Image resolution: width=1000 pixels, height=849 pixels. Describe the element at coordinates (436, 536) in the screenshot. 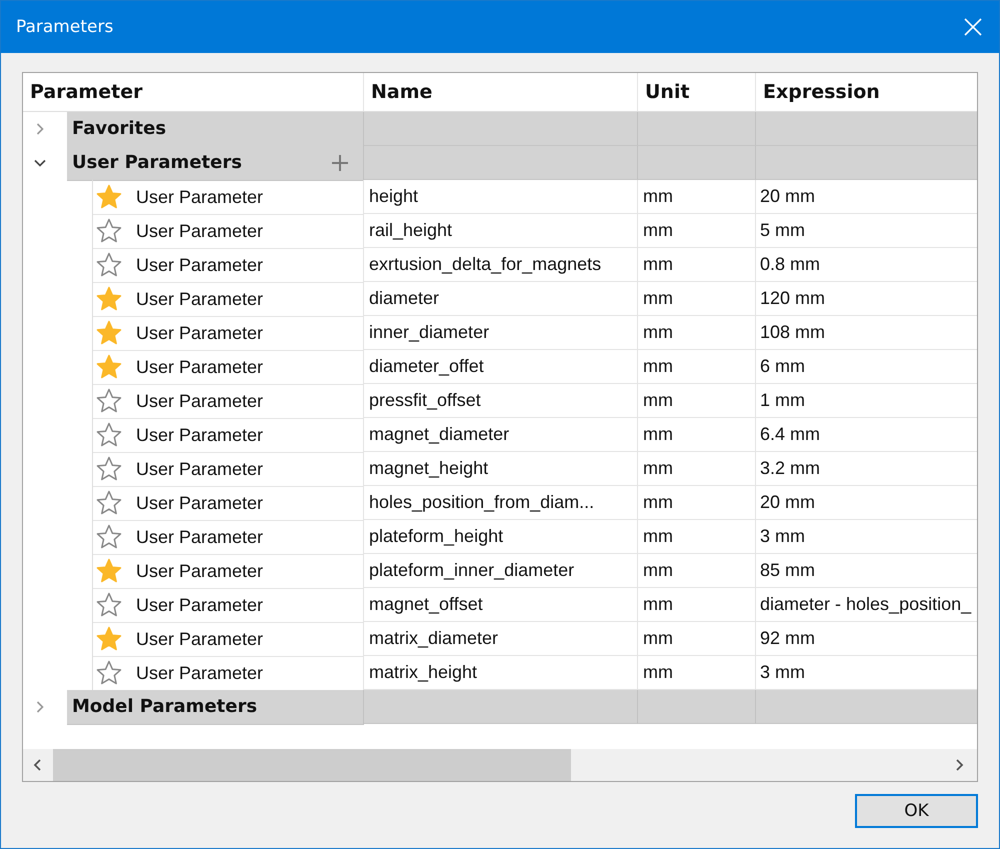

I see `parameter-name: plateform_height` at that location.